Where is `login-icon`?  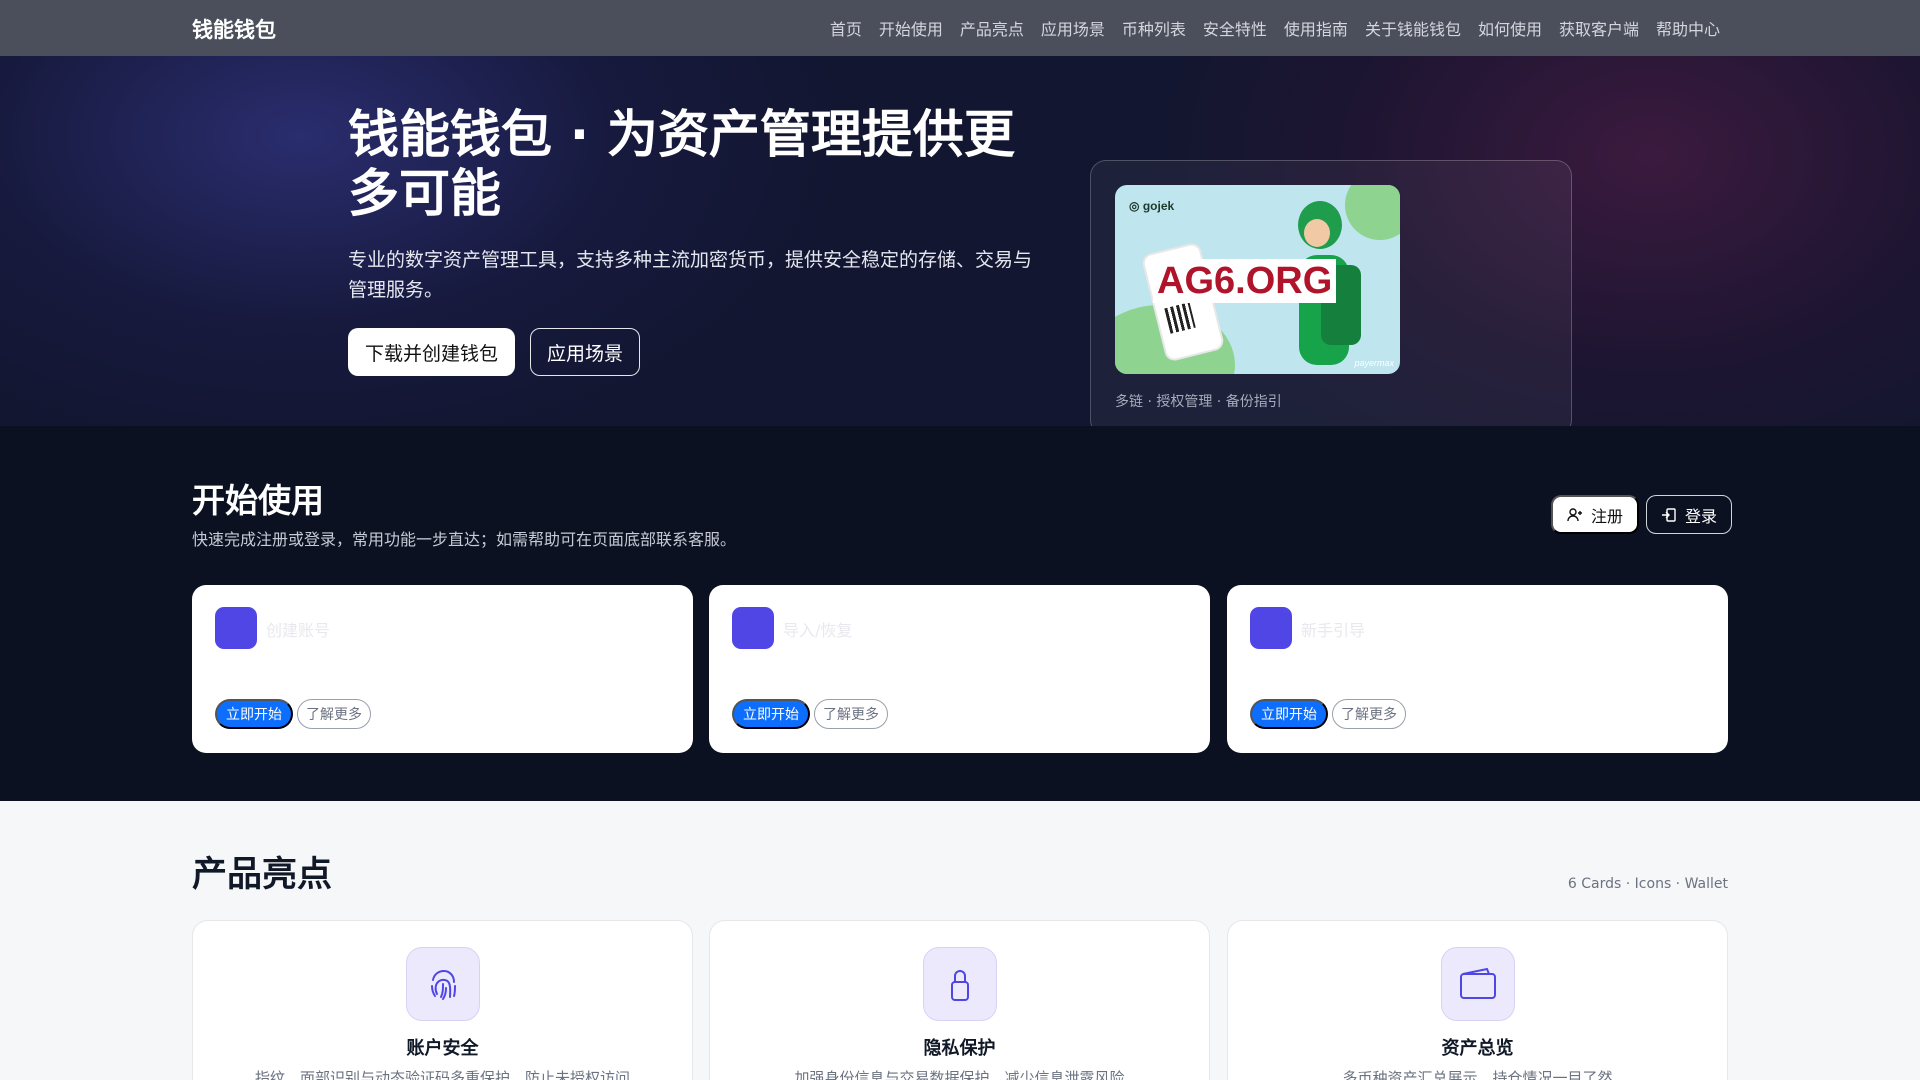
login-icon is located at coordinates (1669, 514).